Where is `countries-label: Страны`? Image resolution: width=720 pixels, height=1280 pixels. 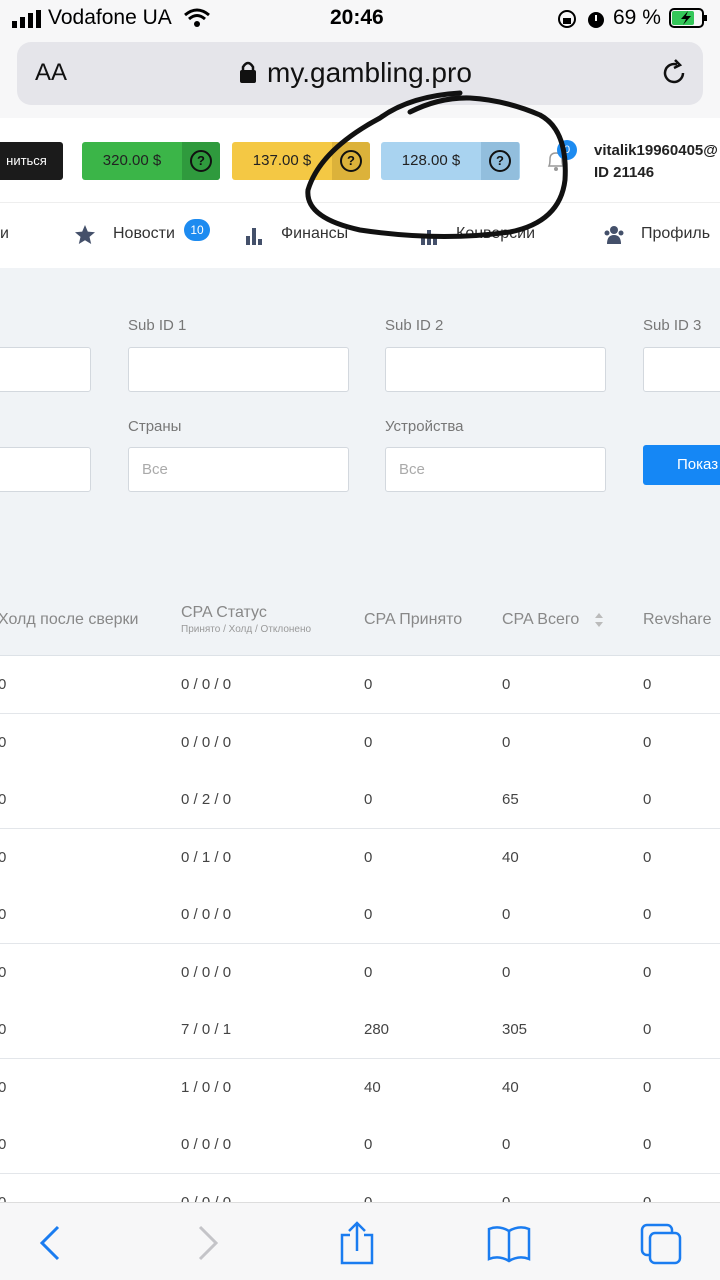
countries-label: Страны is located at coordinates (155, 426).